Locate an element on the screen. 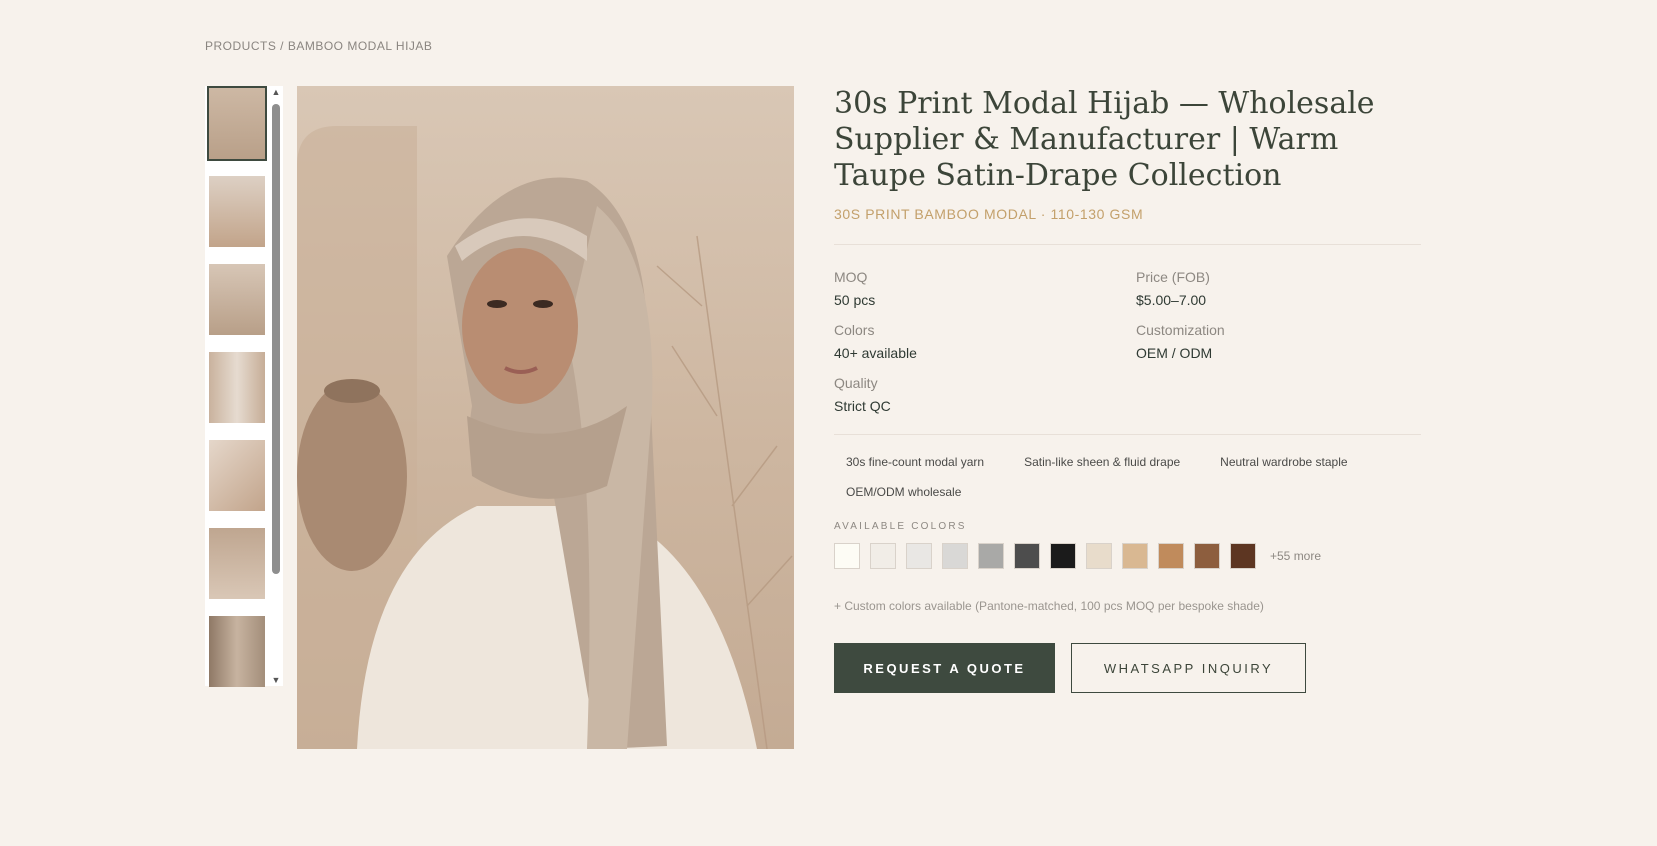 This screenshot has height=846, width=1657. spec-label: MOQ is located at coordinates (851, 277).